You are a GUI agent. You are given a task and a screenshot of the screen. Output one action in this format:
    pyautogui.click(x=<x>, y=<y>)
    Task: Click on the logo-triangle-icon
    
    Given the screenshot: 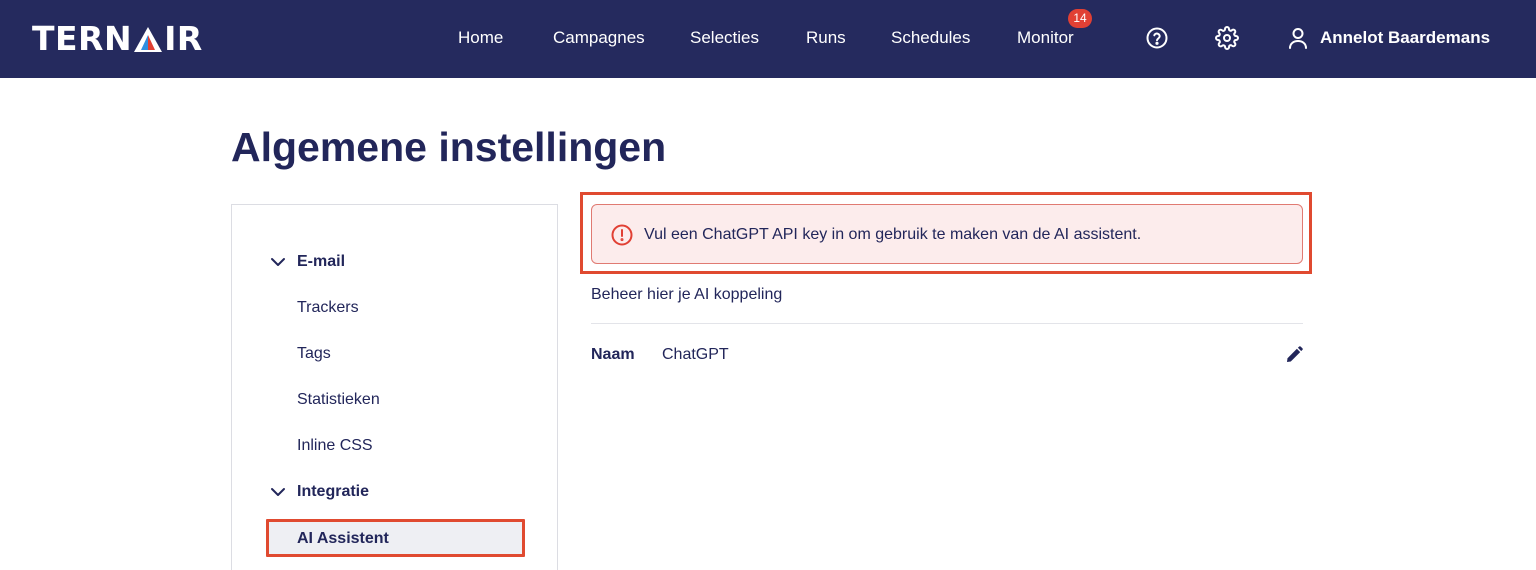 What is the action you would take?
    pyautogui.click(x=148, y=39)
    